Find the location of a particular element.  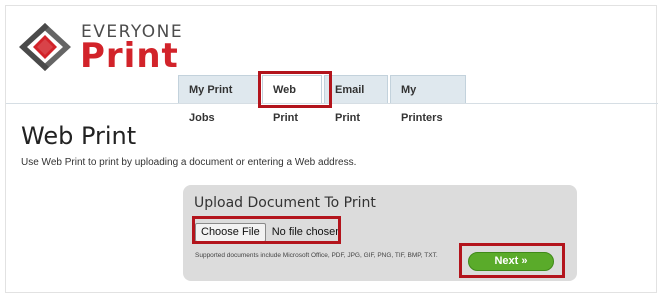

tab-my-printers: My Printers is located at coordinates (428, 99).